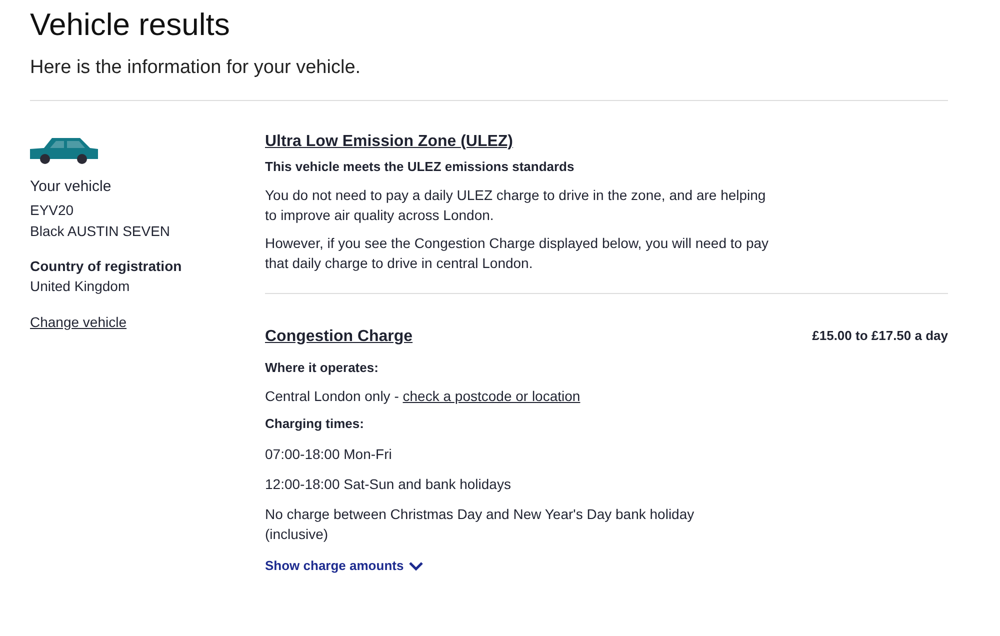 The height and width of the screenshot is (636, 1000). I want to click on where-label: Where it operates:, so click(321, 368).